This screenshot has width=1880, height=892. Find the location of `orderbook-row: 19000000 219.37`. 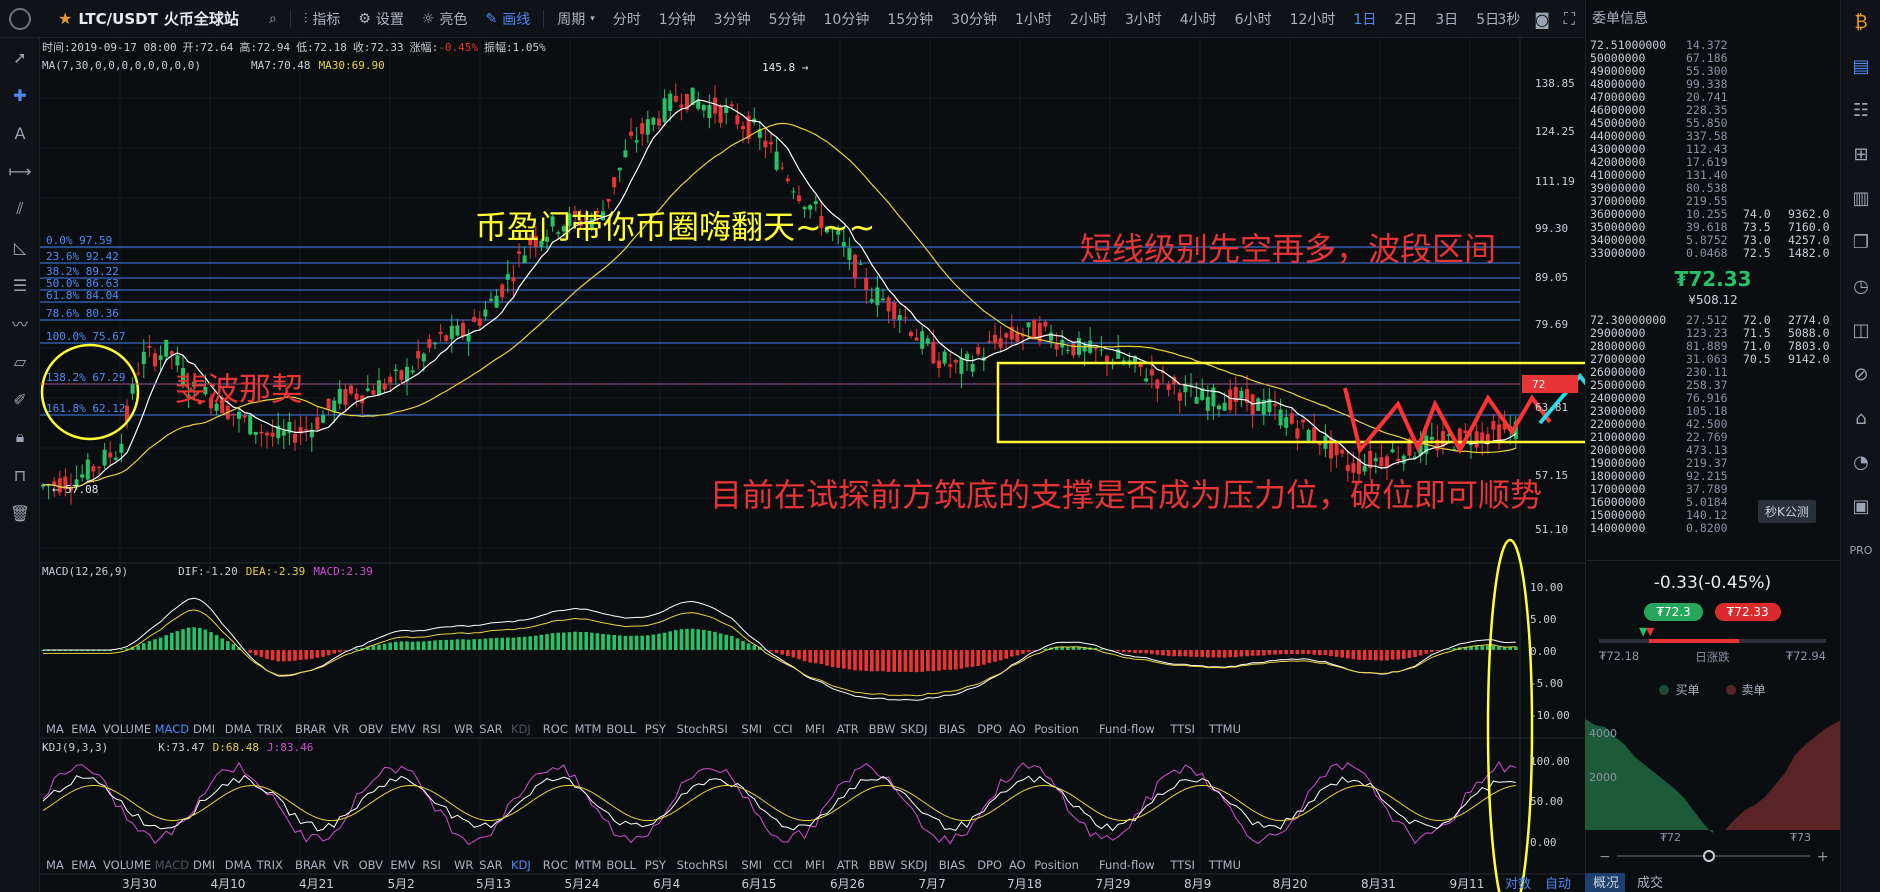

orderbook-row: 19000000 219.37 is located at coordinates (1713, 463).